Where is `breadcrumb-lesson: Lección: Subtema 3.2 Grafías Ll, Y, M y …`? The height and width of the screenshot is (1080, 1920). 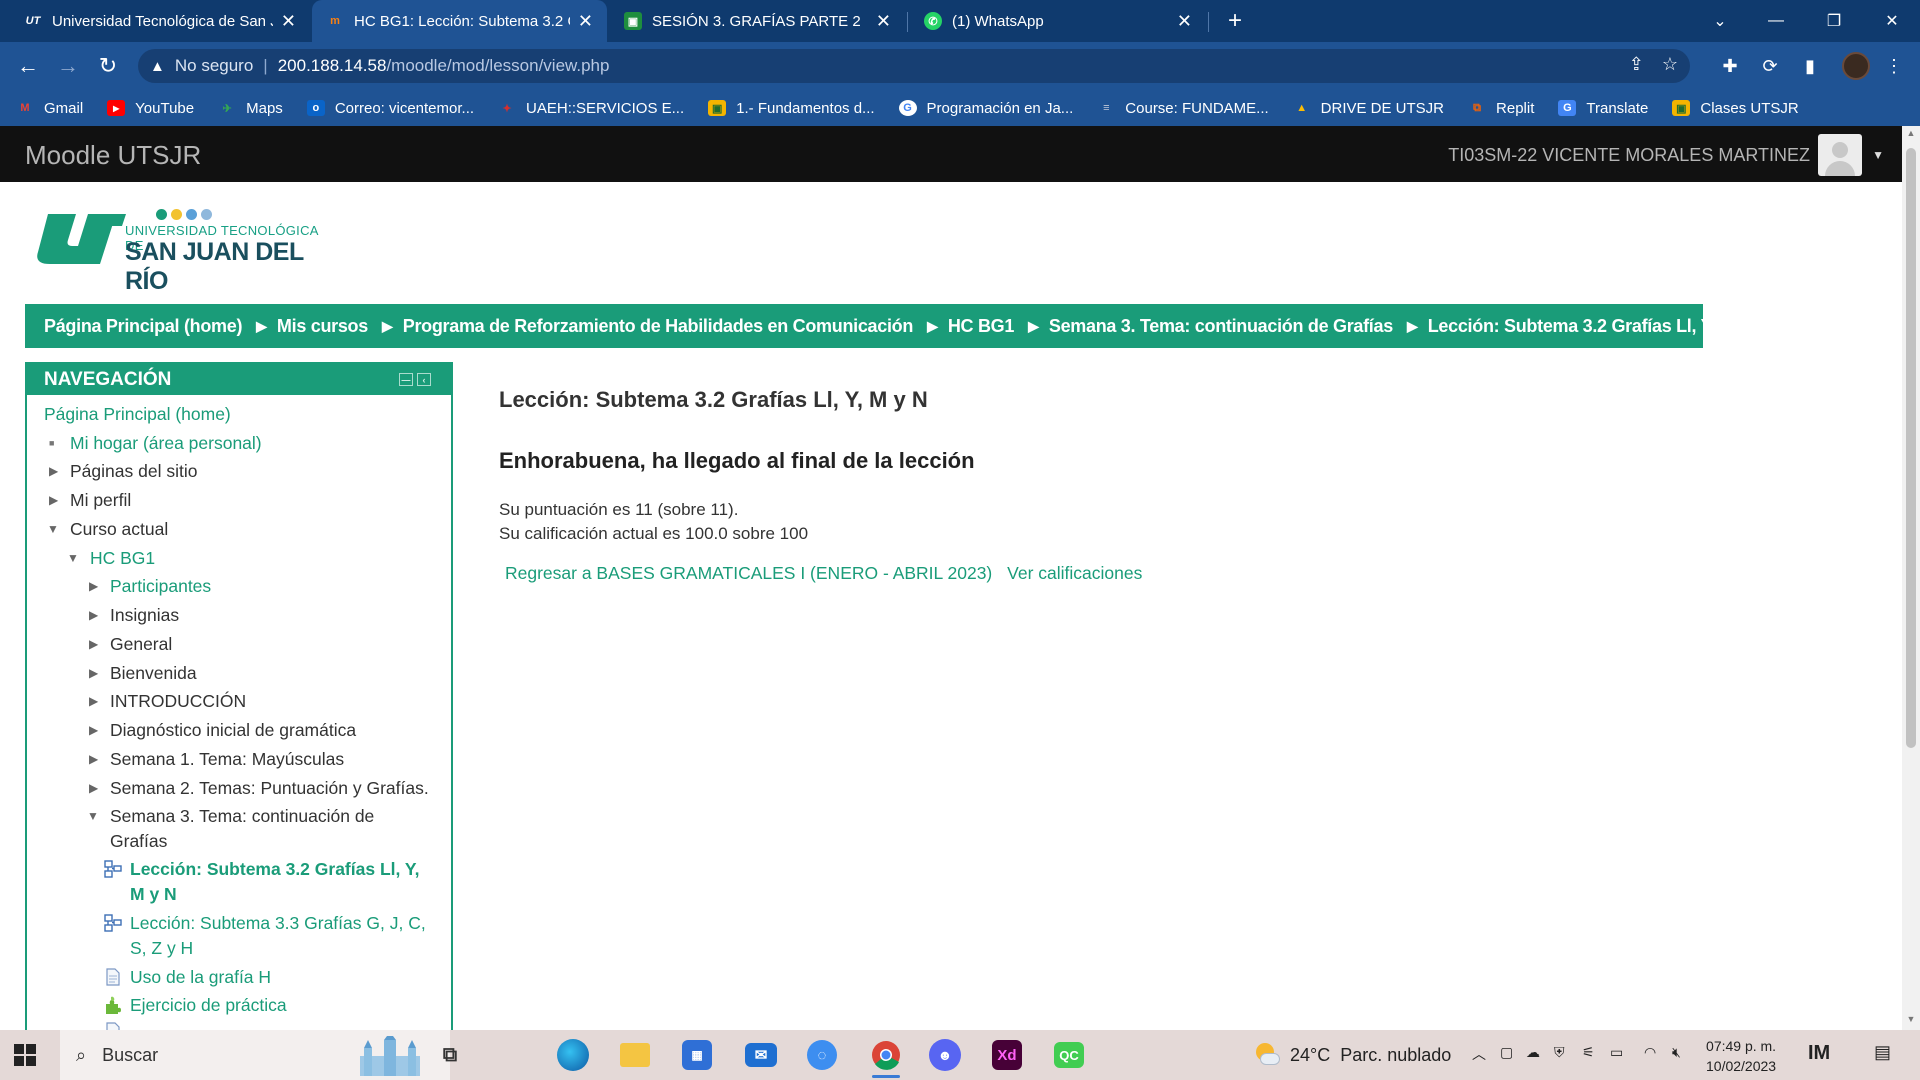
breadcrumb-lesson: Lección: Subtema 3.2 Grafías Ll, Y, M y … is located at coordinates (1597, 326).